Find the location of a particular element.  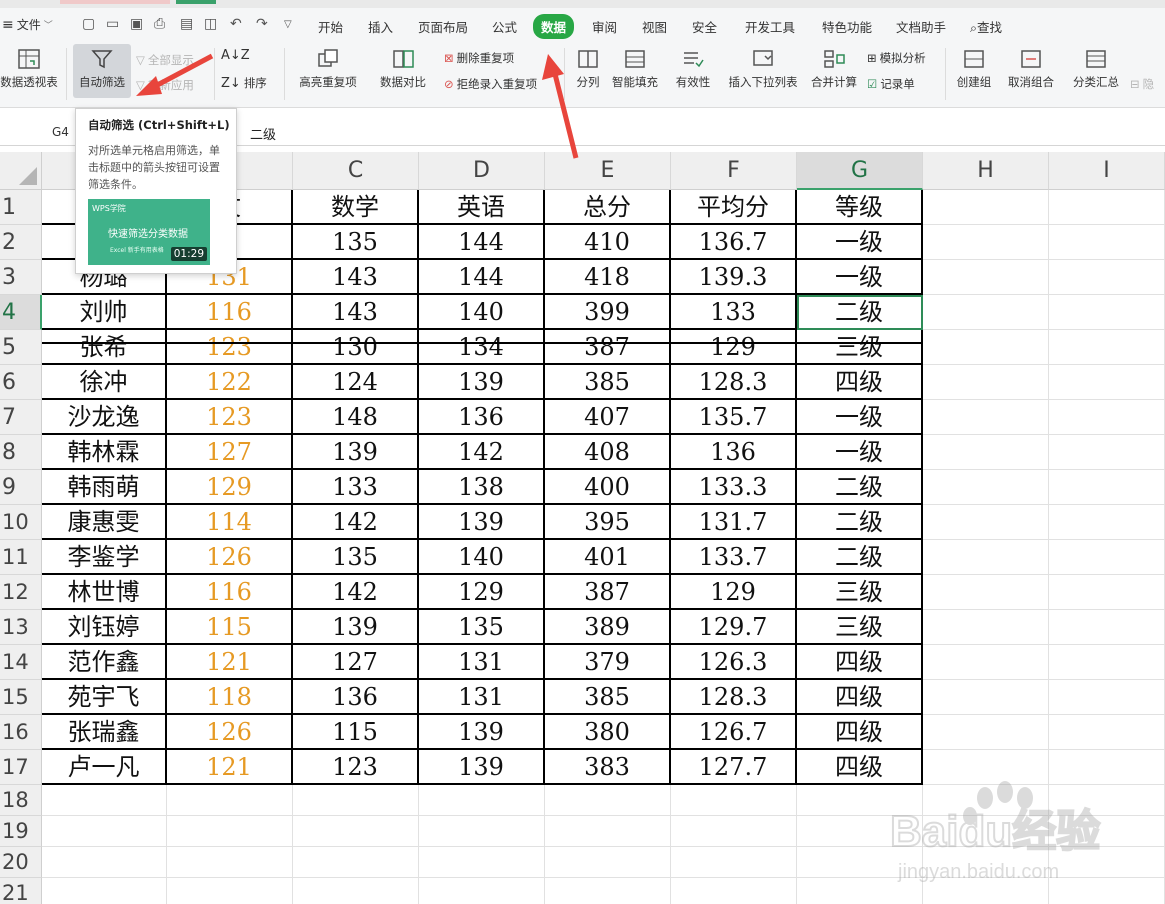

row-header-19: 19 is located at coordinates (21, 831).